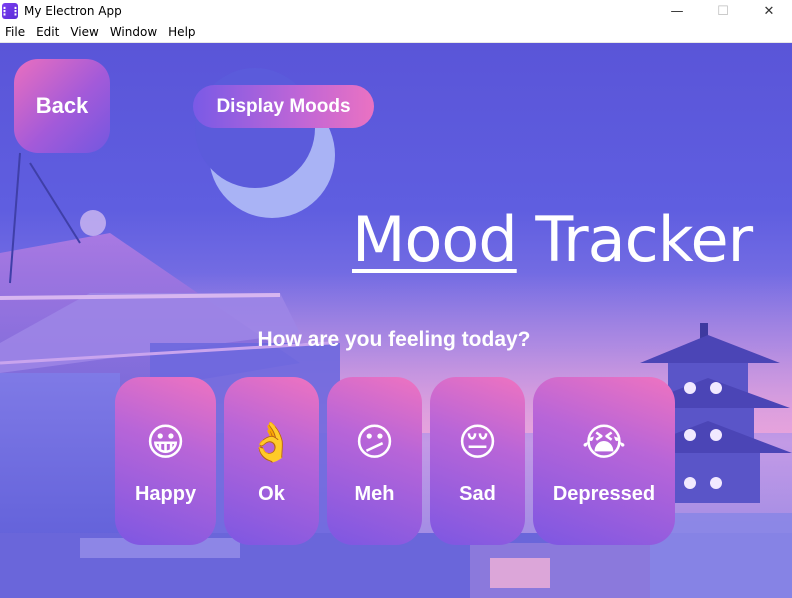  Describe the element at coordinates (271, 442) in the screenshot. I see `ok-hand-icon: 👌` at that location.